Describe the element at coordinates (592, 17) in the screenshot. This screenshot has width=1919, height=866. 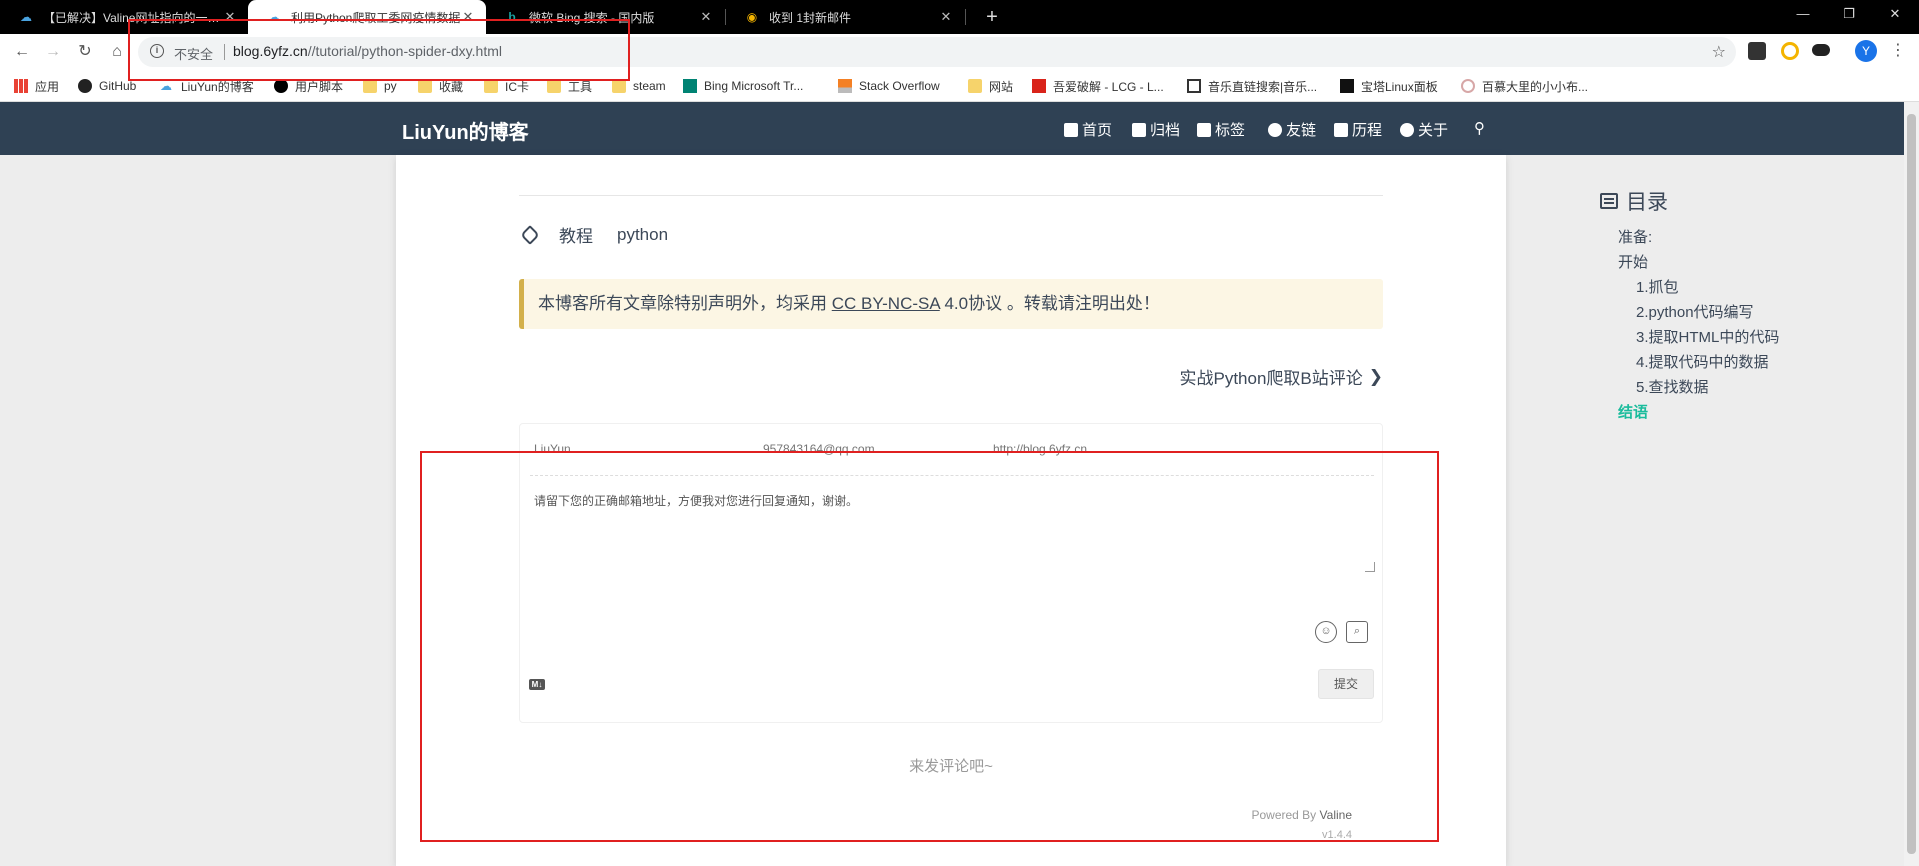
I see `tab-title: 微软 Bing 搜索 - 国内版` at that location.